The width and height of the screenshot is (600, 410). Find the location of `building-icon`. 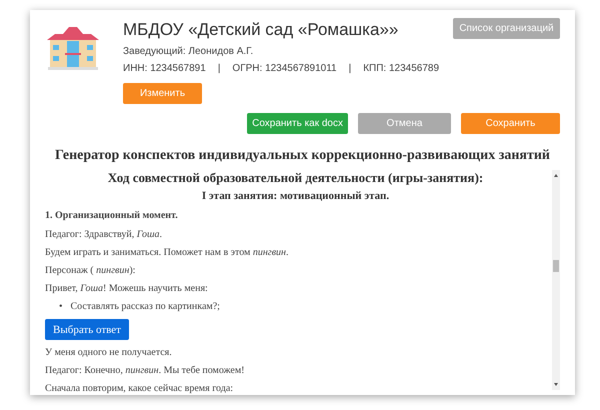

building-icon is located at coordinates (73, 47).